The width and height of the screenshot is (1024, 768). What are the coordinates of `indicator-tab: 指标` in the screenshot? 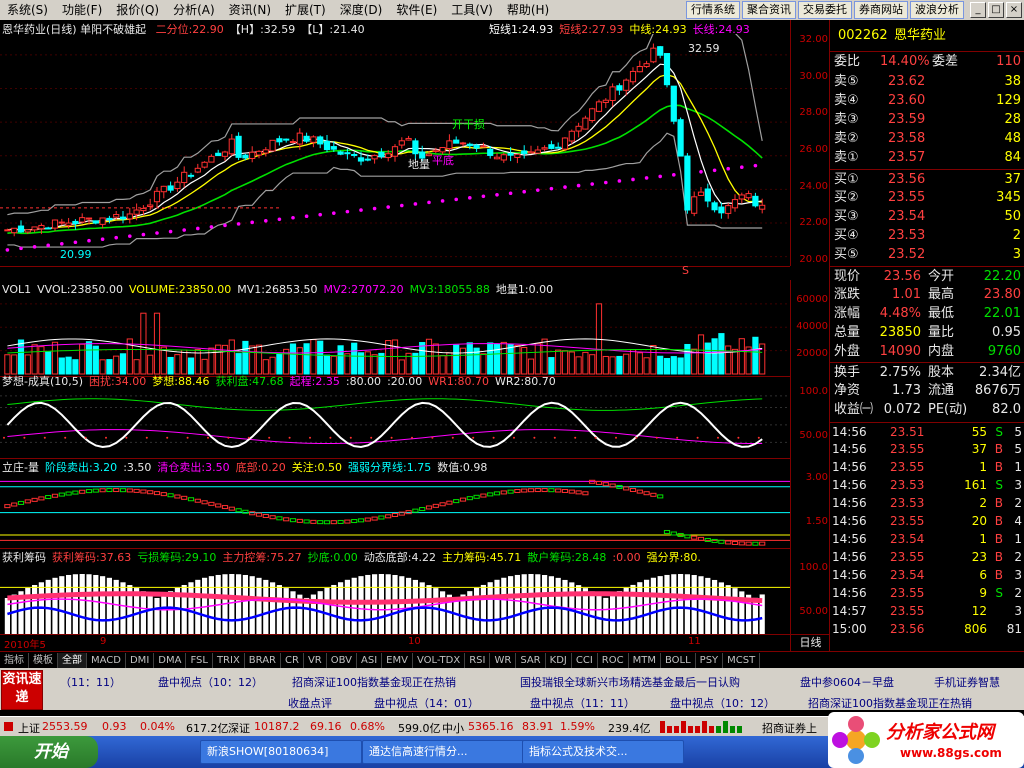 It's located at (14, 661).